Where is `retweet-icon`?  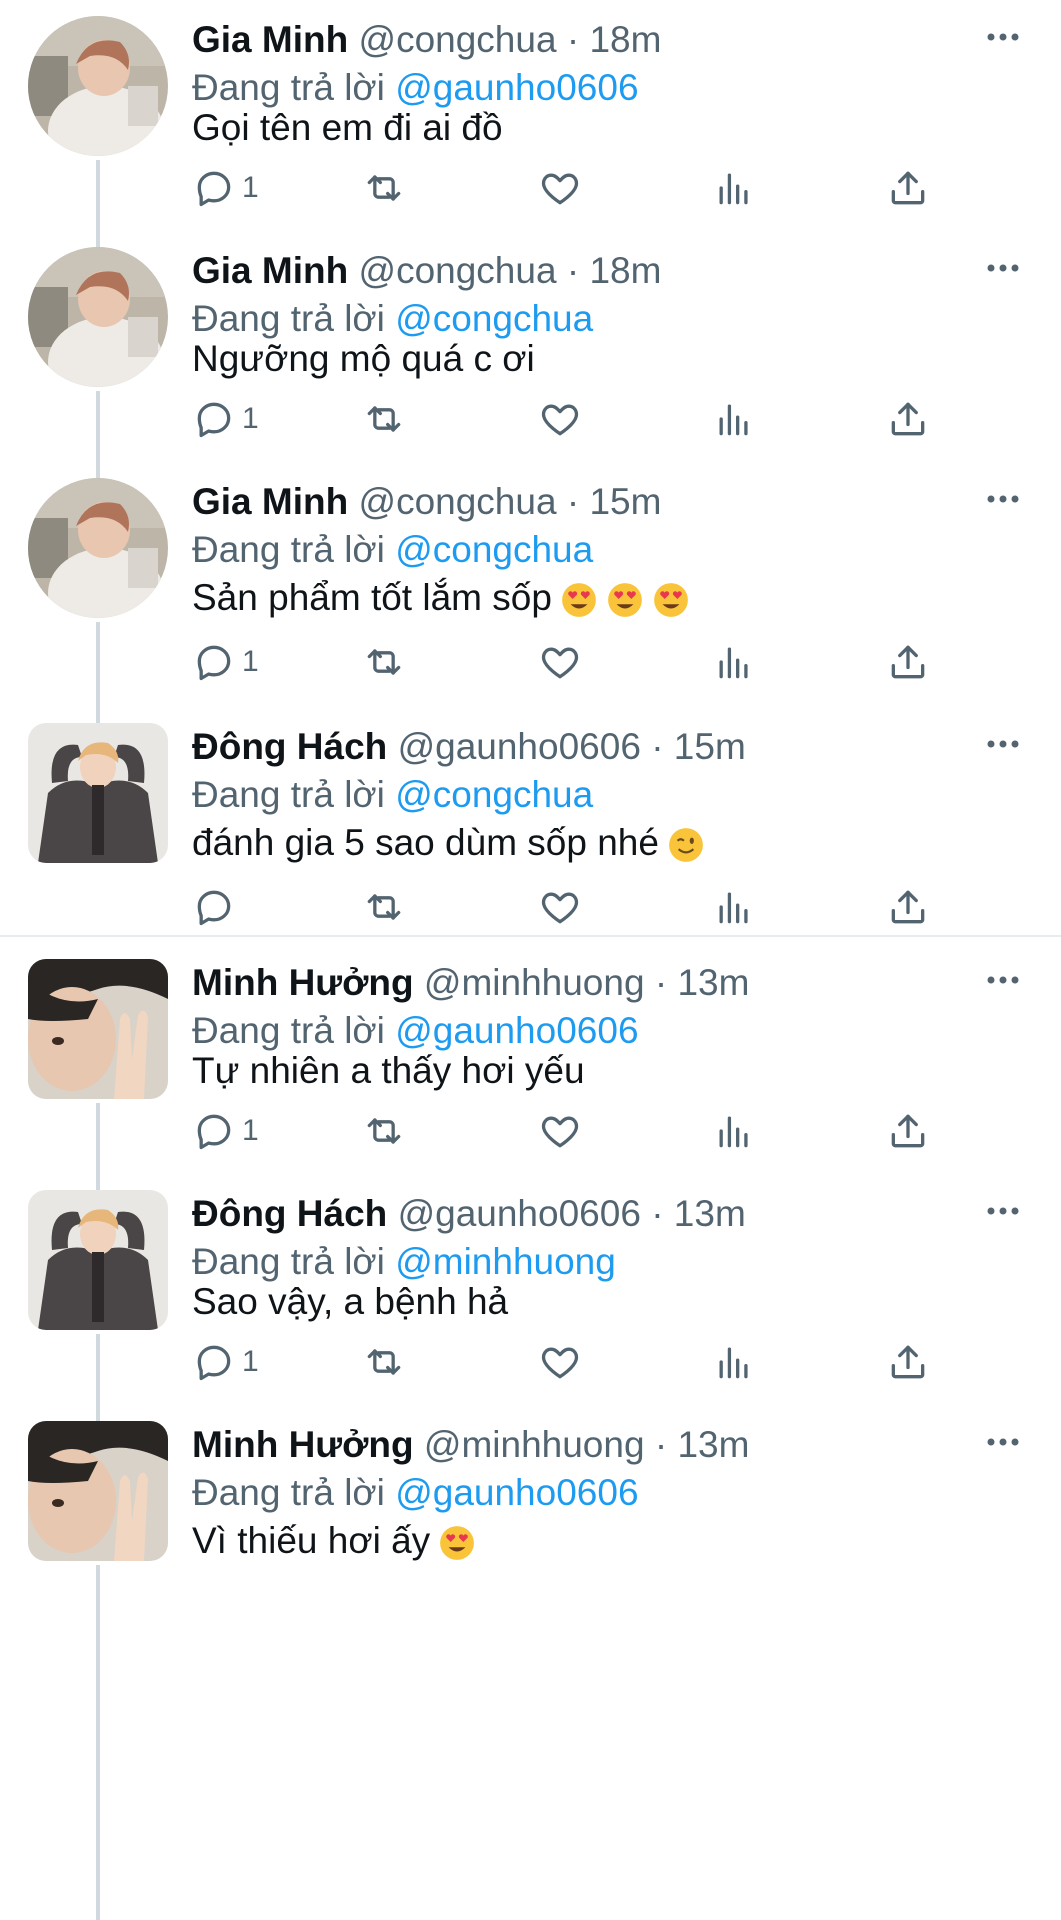
retweet-icon is located at coordinates (384, 188).